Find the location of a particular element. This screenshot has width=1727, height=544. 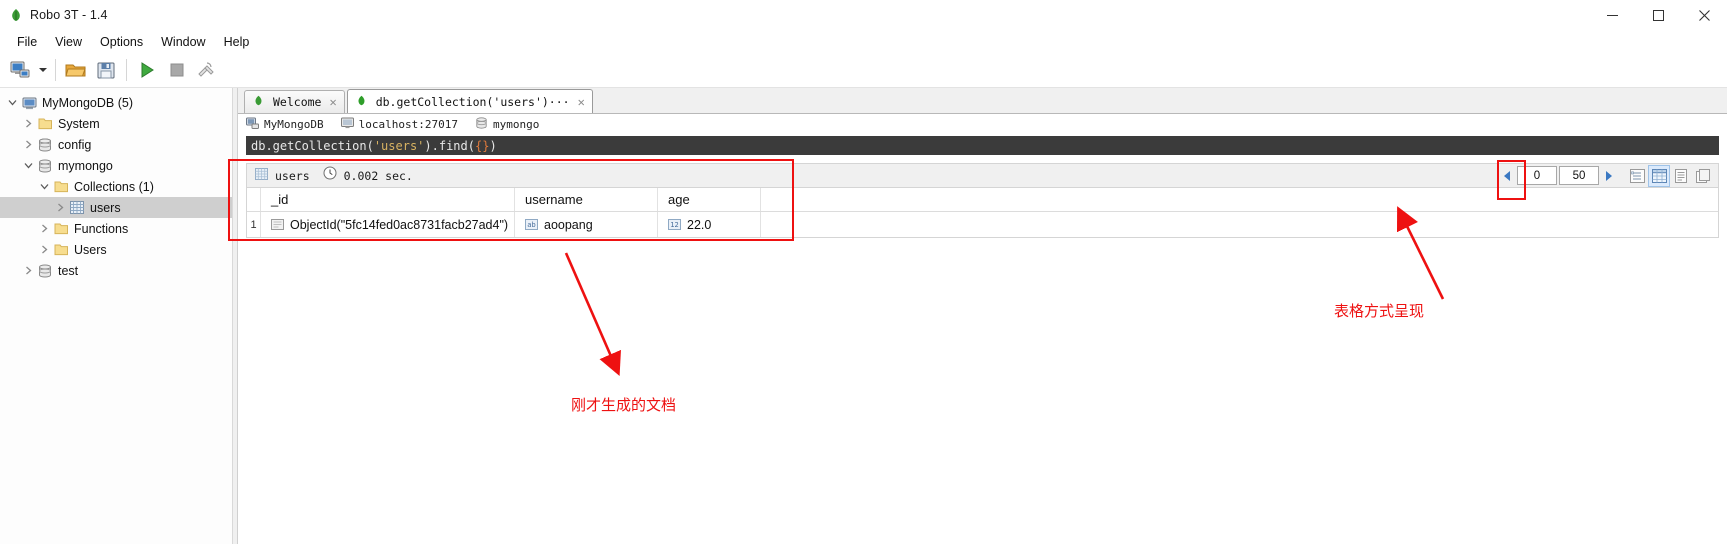

tree-item-label: Collections (1) is located at coordinates (114, 186).